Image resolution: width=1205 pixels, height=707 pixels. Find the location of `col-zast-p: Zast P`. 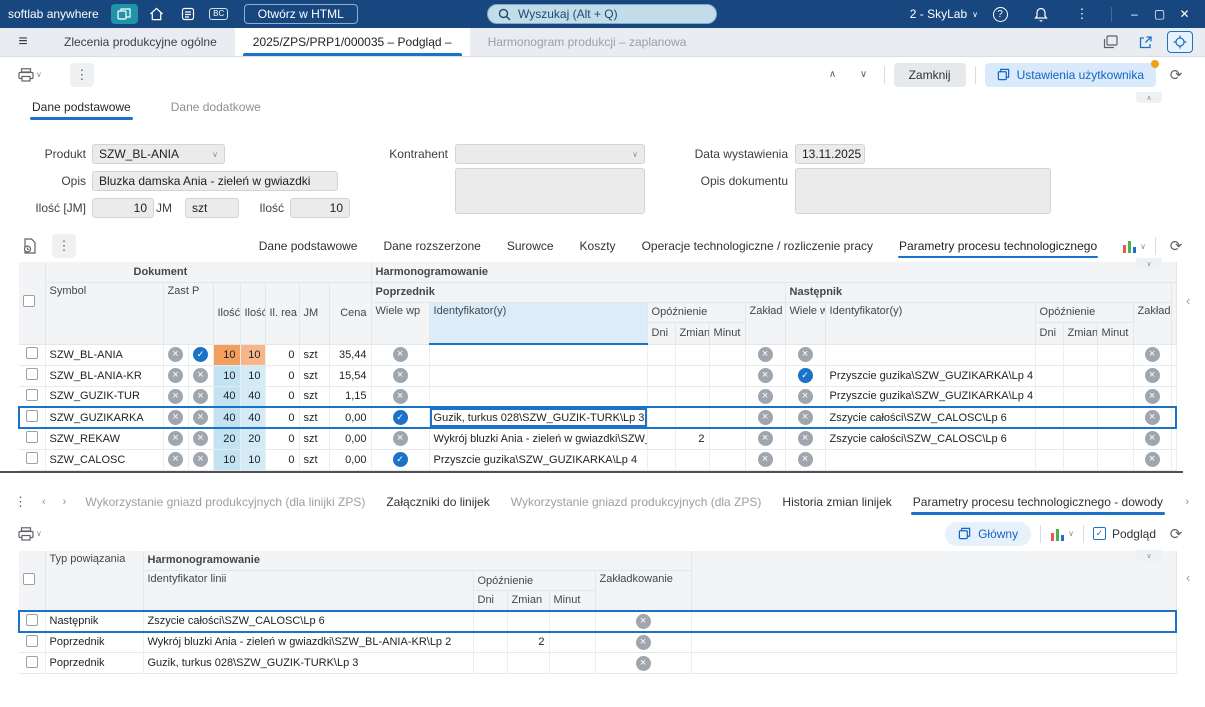

col-zast-p: Zast P is located at coordinates (188, 313).